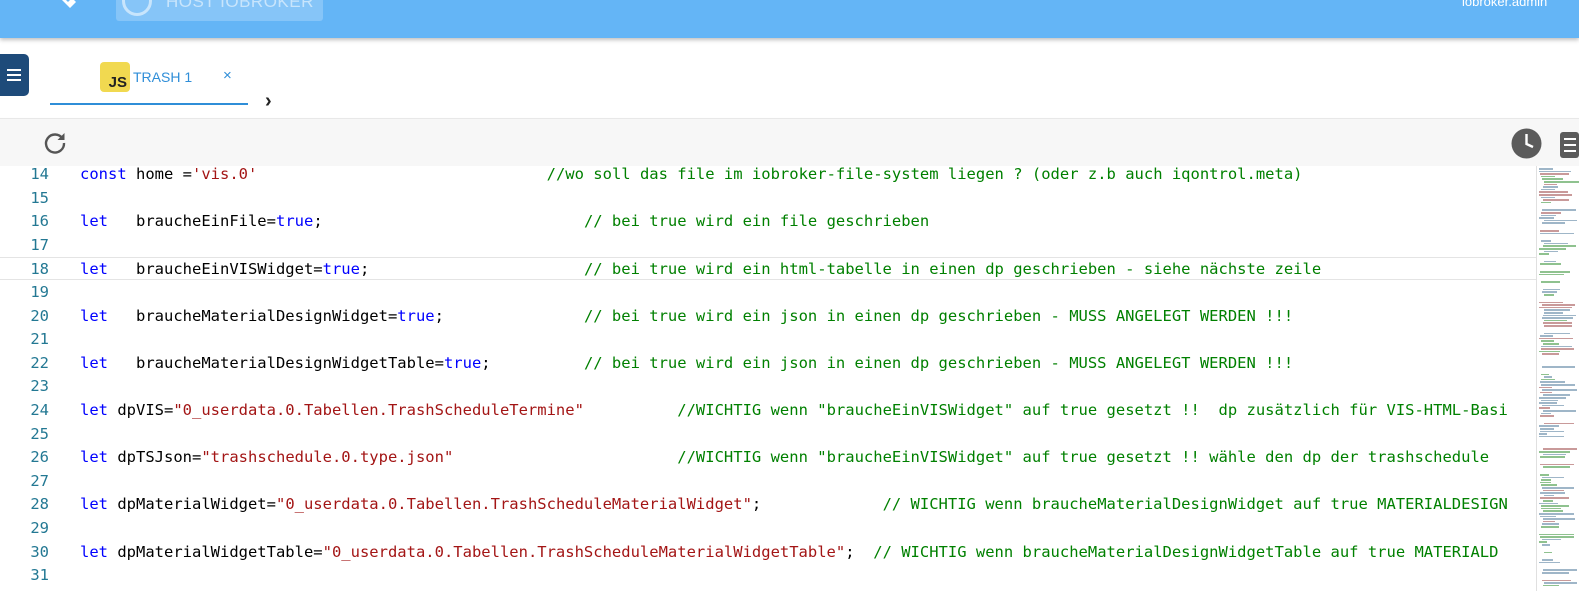 This screenshot has width=1579, height=591. I want to click on code-token: true, so click(462, 362).